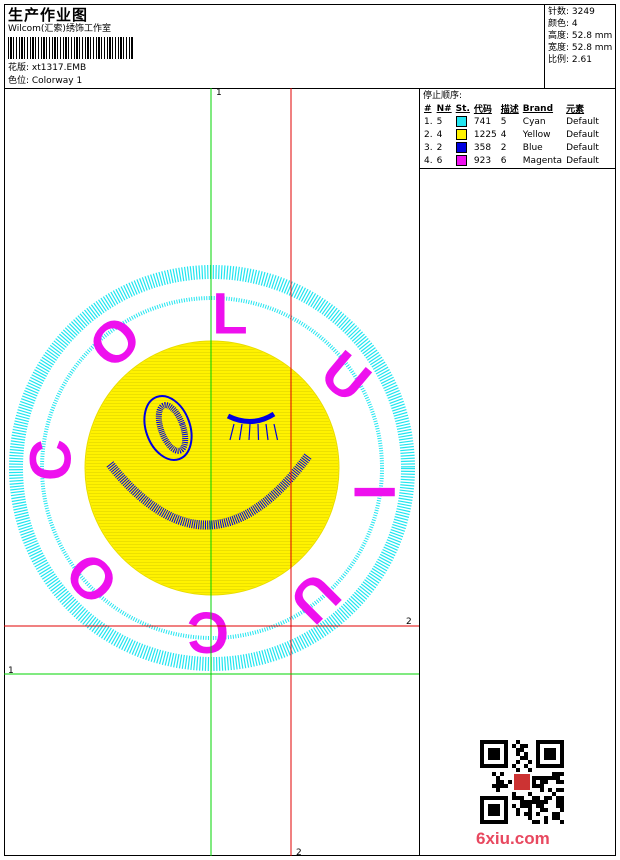  Describe the element at coordinates (299, 853) in the screenshot. I see `guide-label-v2: 2` at that location.